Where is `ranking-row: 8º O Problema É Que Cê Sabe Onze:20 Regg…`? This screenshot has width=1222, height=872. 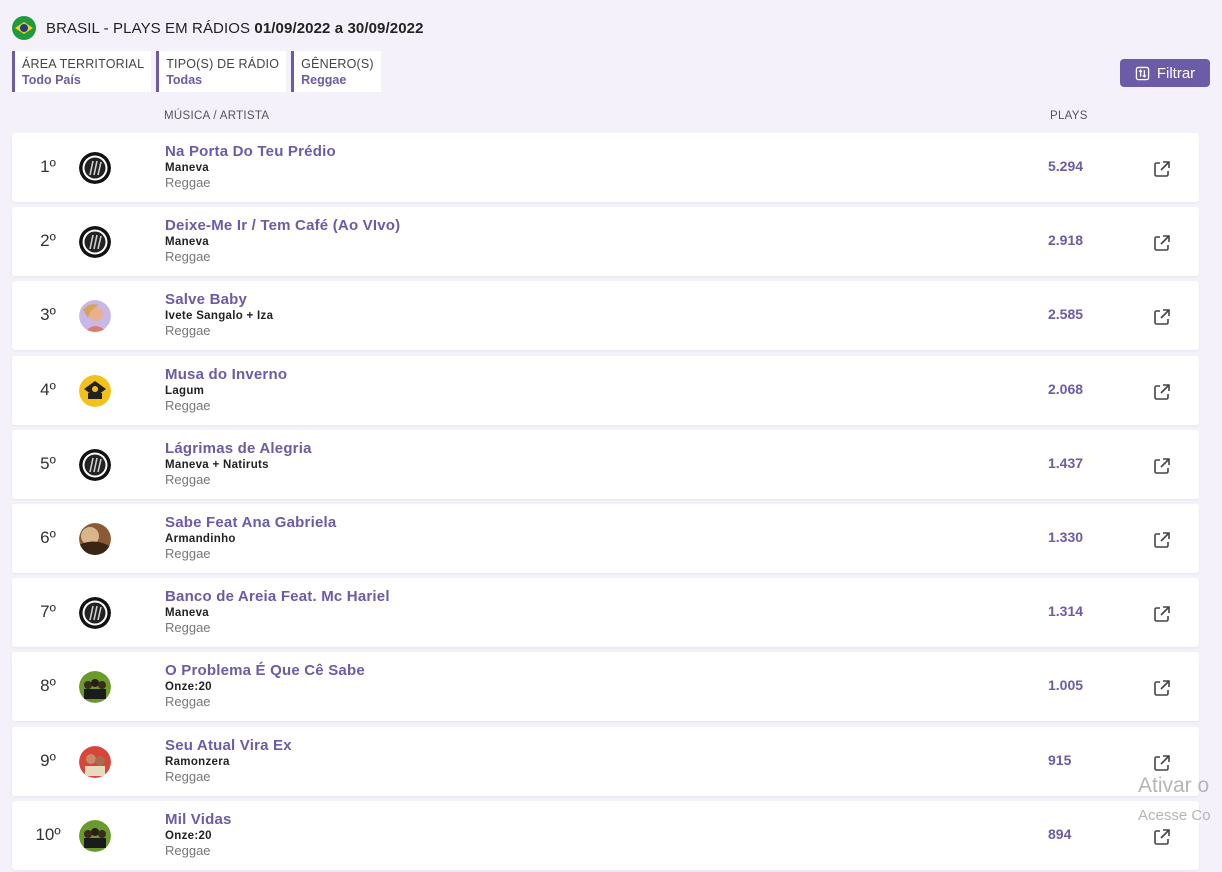 ranking-row: 8º O Problema É Que Cê Sabe Onze:20 Regg… is located at coordinates (605, 687).